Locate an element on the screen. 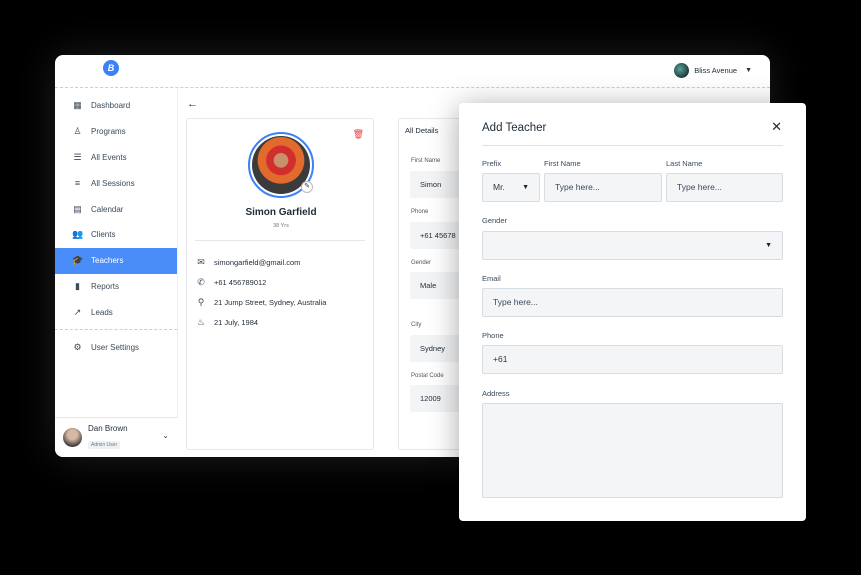  profile-email: simongarfield@gmail.com is located at coordinates (257, 262).